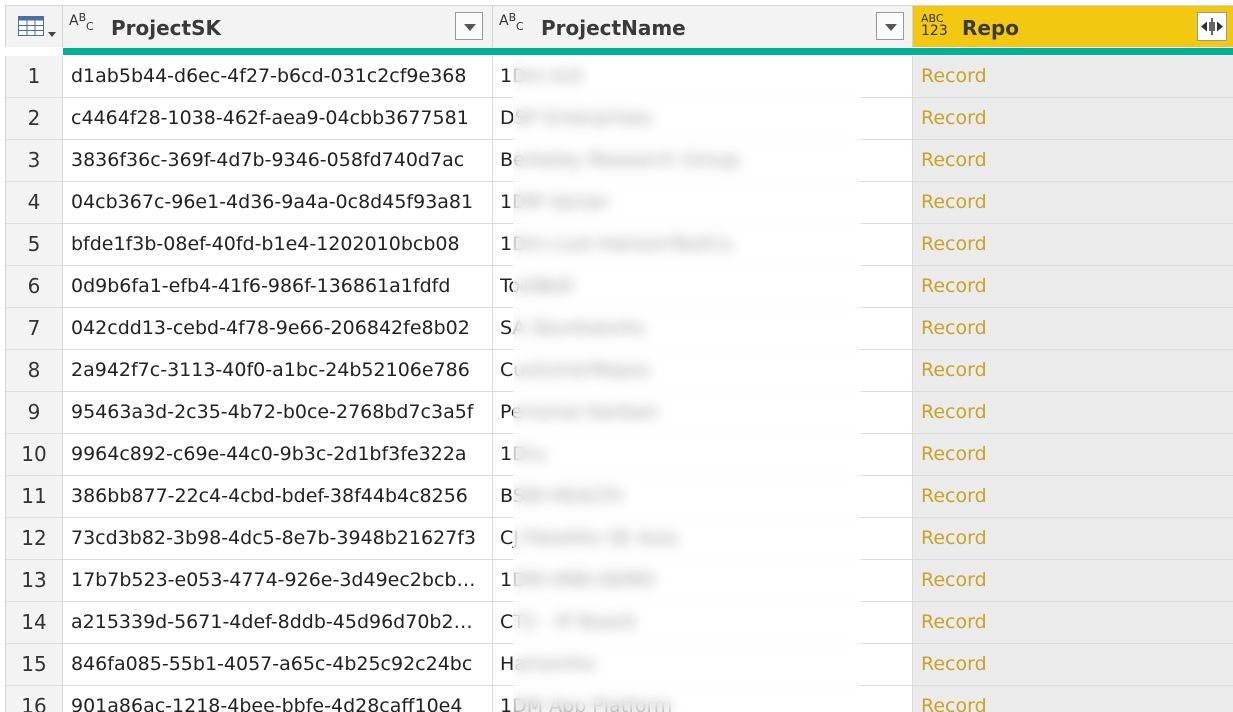  I want to click on row-number: 4, so click(34, 203).